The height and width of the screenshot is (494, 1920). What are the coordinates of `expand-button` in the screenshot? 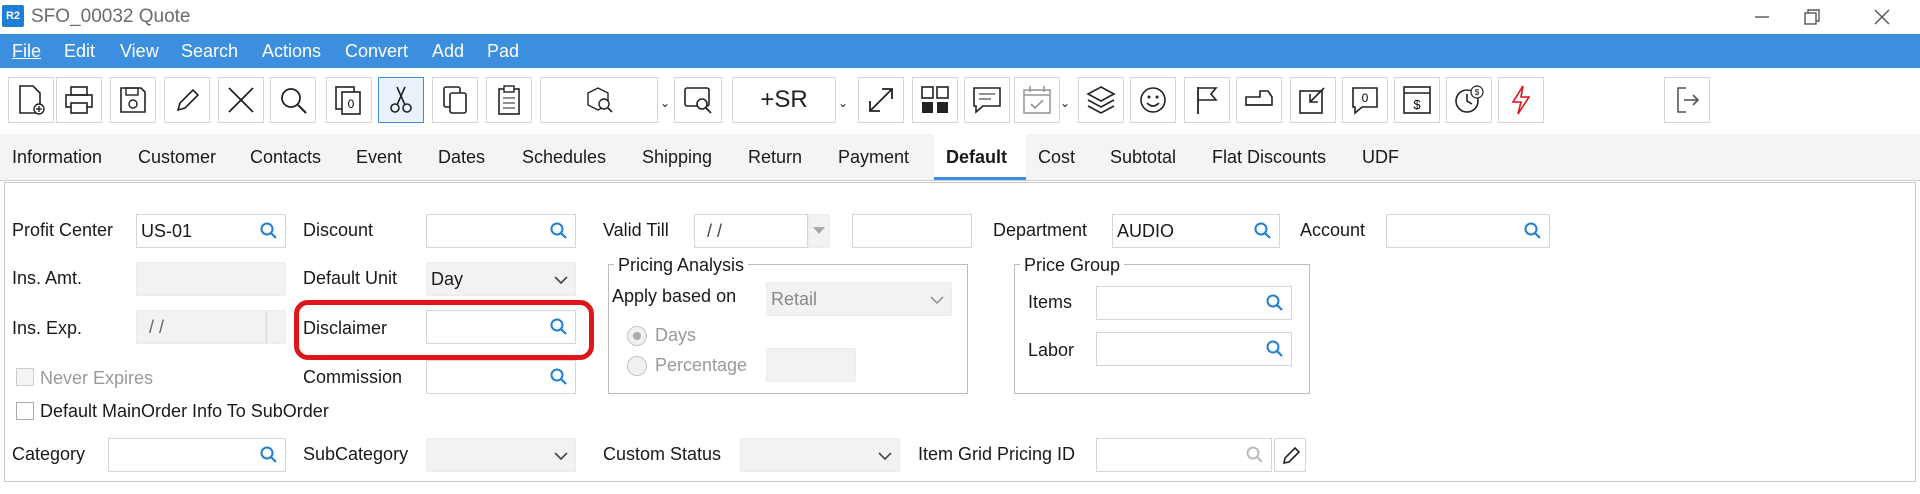 It's located at (881, 100).